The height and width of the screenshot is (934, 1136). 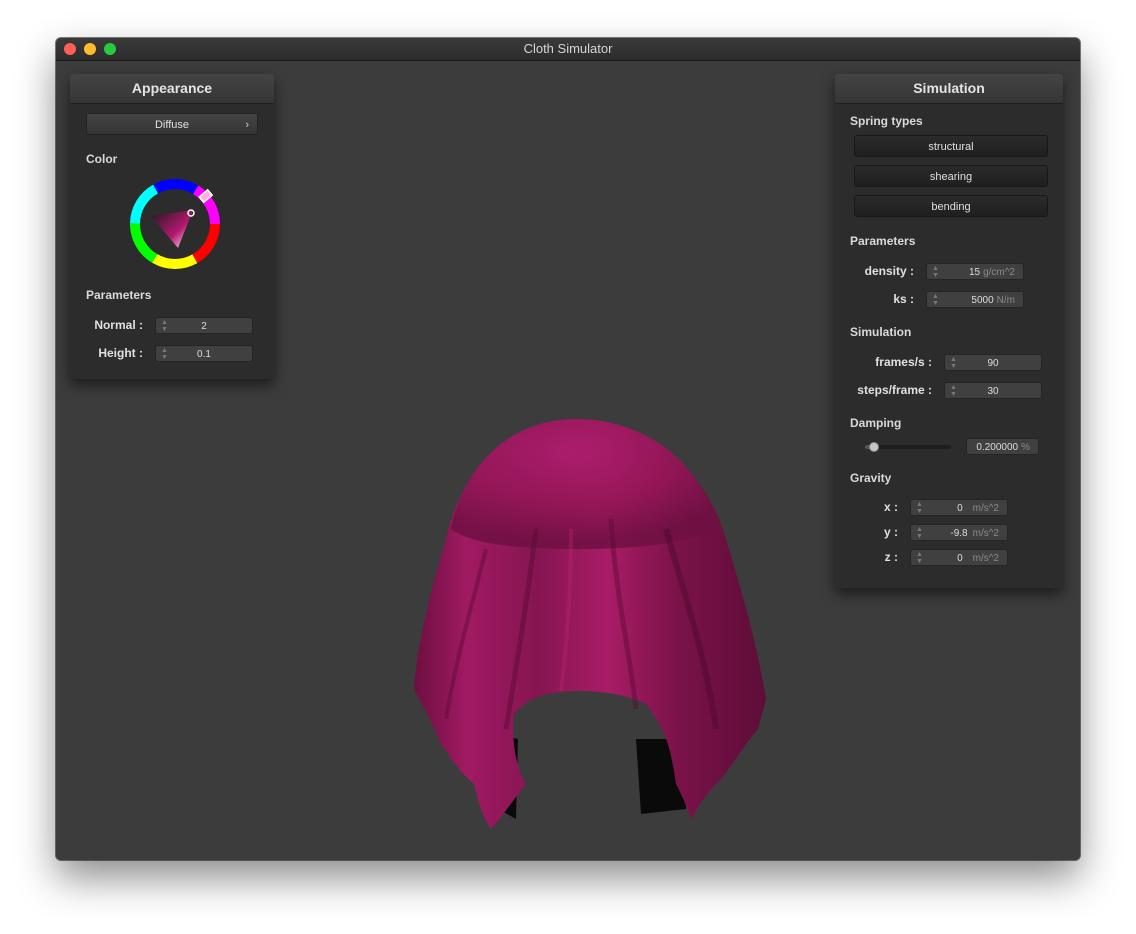 I want to click on height-label: Height :, so click(x=120, y=353).